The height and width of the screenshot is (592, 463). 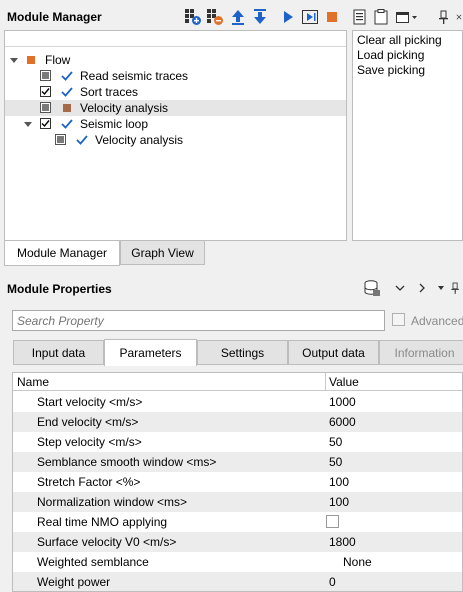 I want to click on module-manager-header: Module Manager, so click(x=231, y=15).